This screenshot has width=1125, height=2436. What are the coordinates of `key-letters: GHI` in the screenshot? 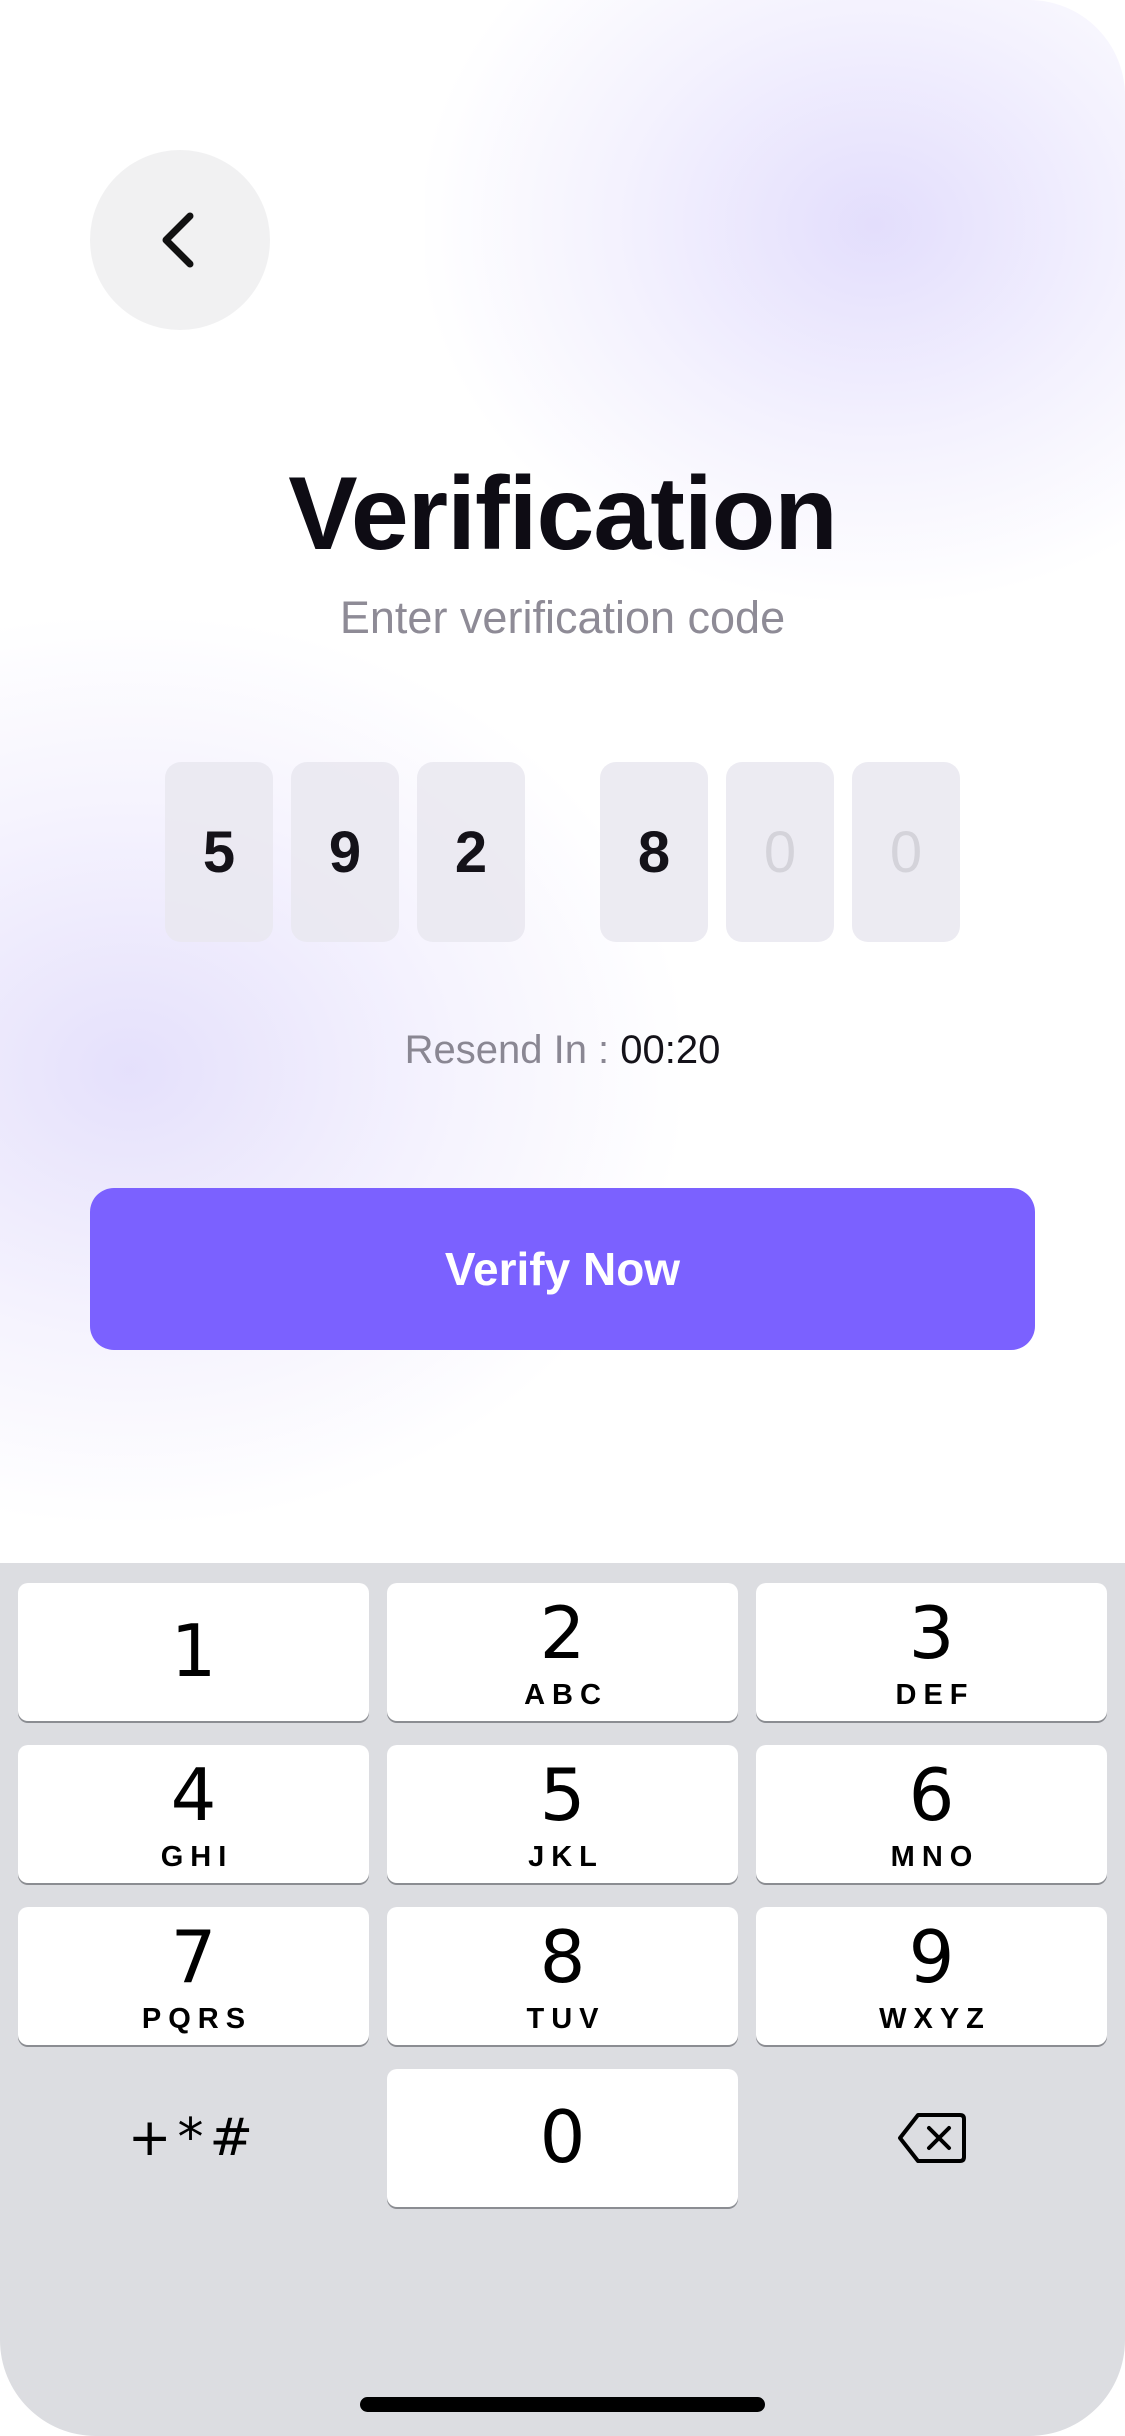 It's located at (197, 1857).